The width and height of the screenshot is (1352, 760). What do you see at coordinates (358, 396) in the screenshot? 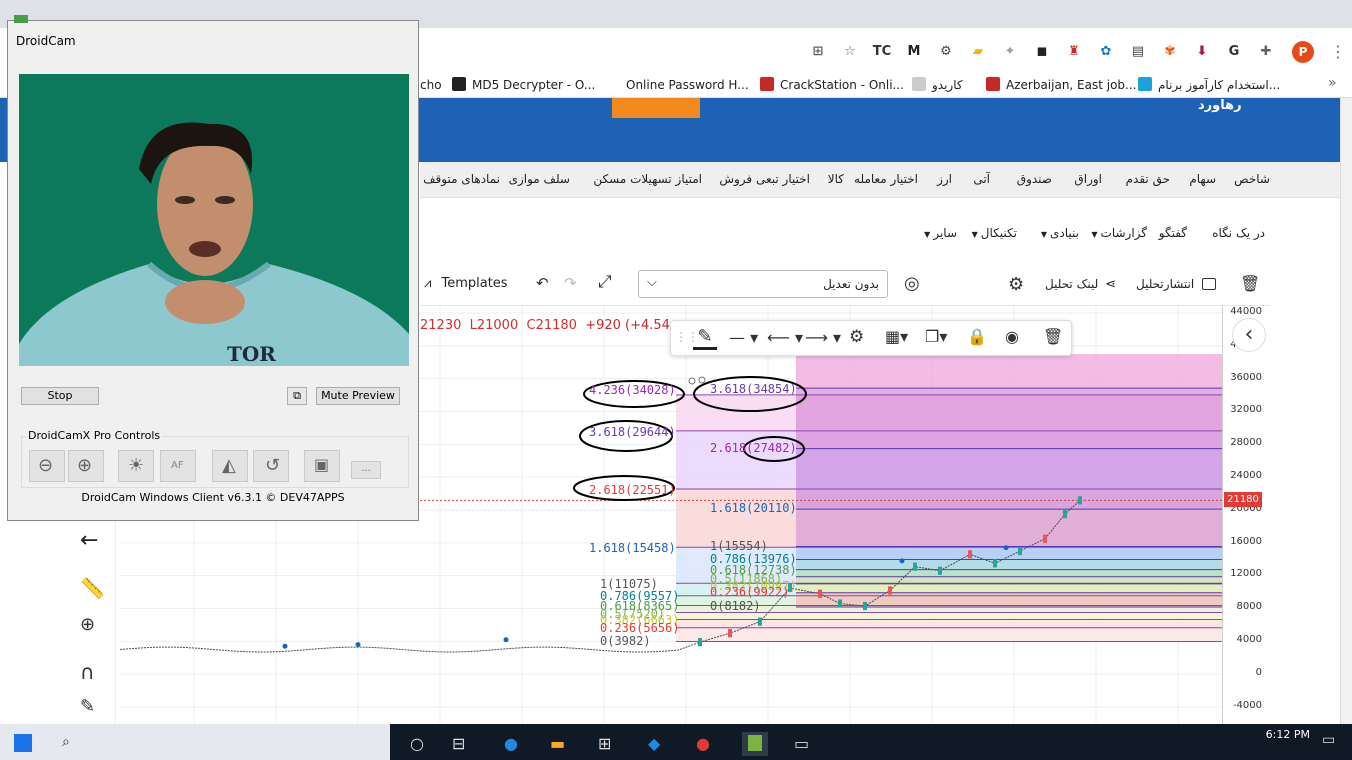
I see `mute-preview-button: Mute Preview` at bounding box center [358, 396].